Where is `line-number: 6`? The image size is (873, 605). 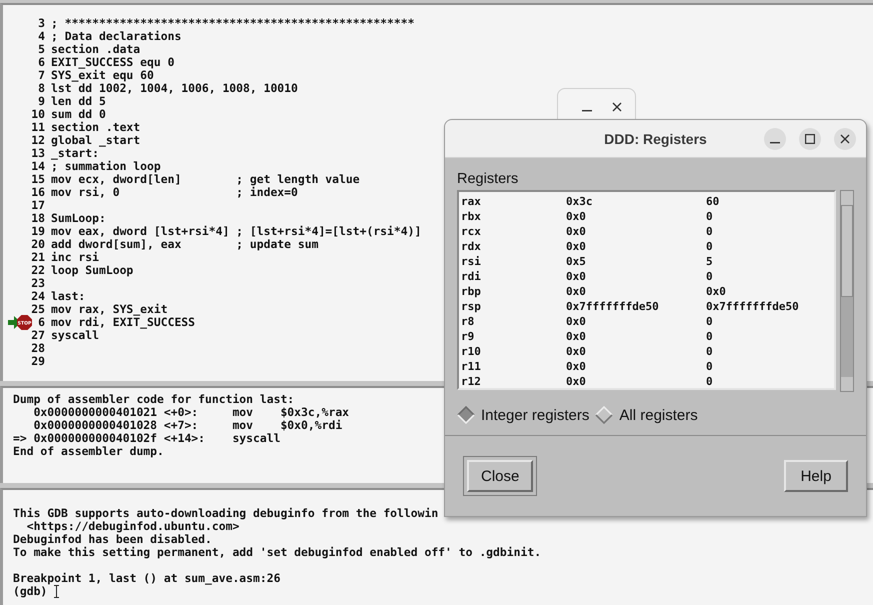
line-number: 6 is located at coordinates (41, 322).